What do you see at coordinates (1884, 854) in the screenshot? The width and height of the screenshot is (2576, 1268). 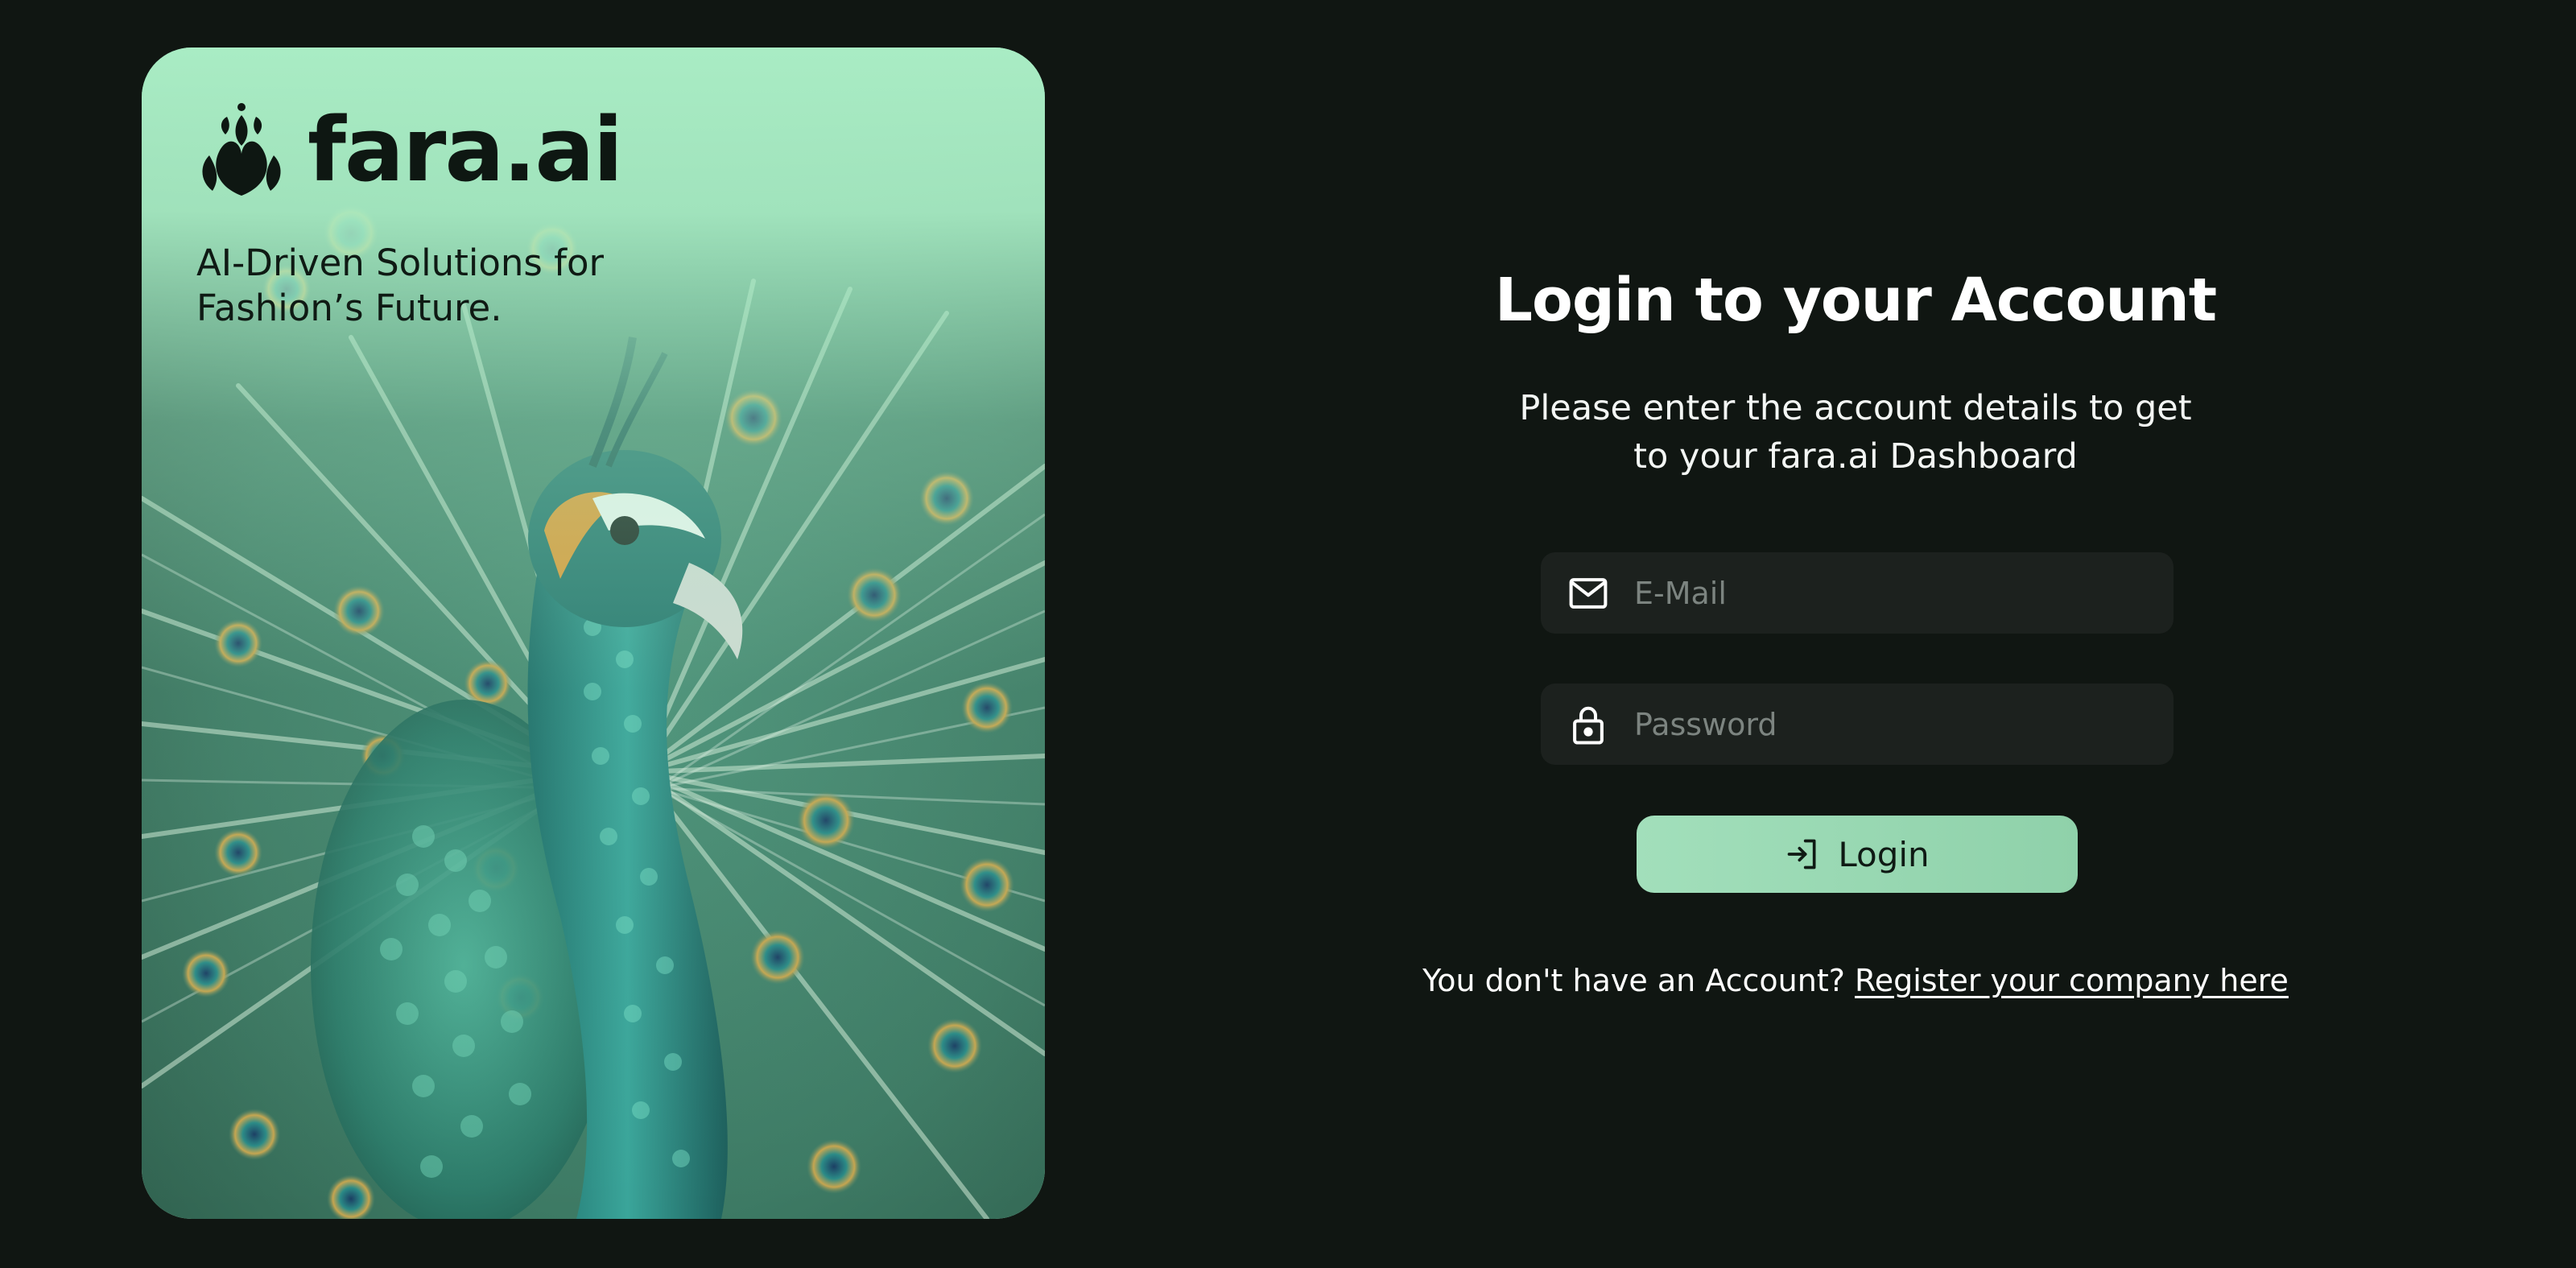 I see `login-button-label: Login` at bounding box center [1884, 854].